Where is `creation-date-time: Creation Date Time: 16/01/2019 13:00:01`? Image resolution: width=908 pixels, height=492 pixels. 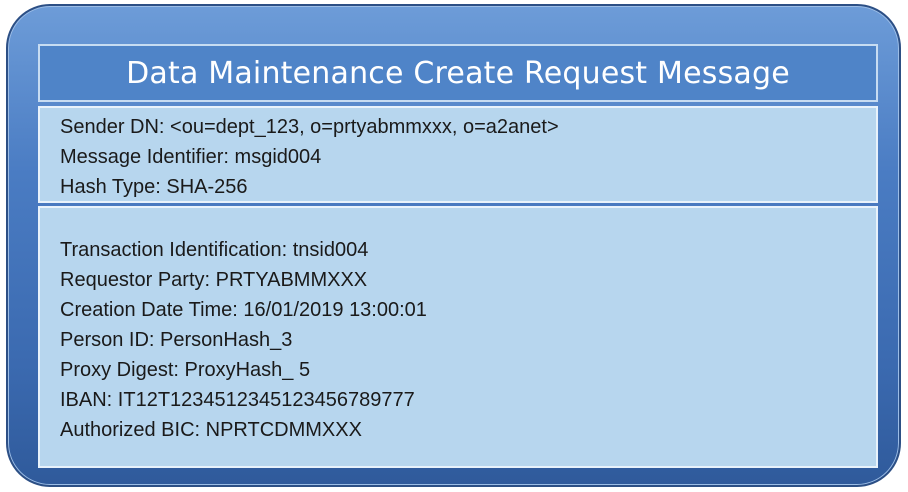 creation-date-time: Creation Date Time: 16/01/2019 13:00:01 is located at coordinates (243, 310).